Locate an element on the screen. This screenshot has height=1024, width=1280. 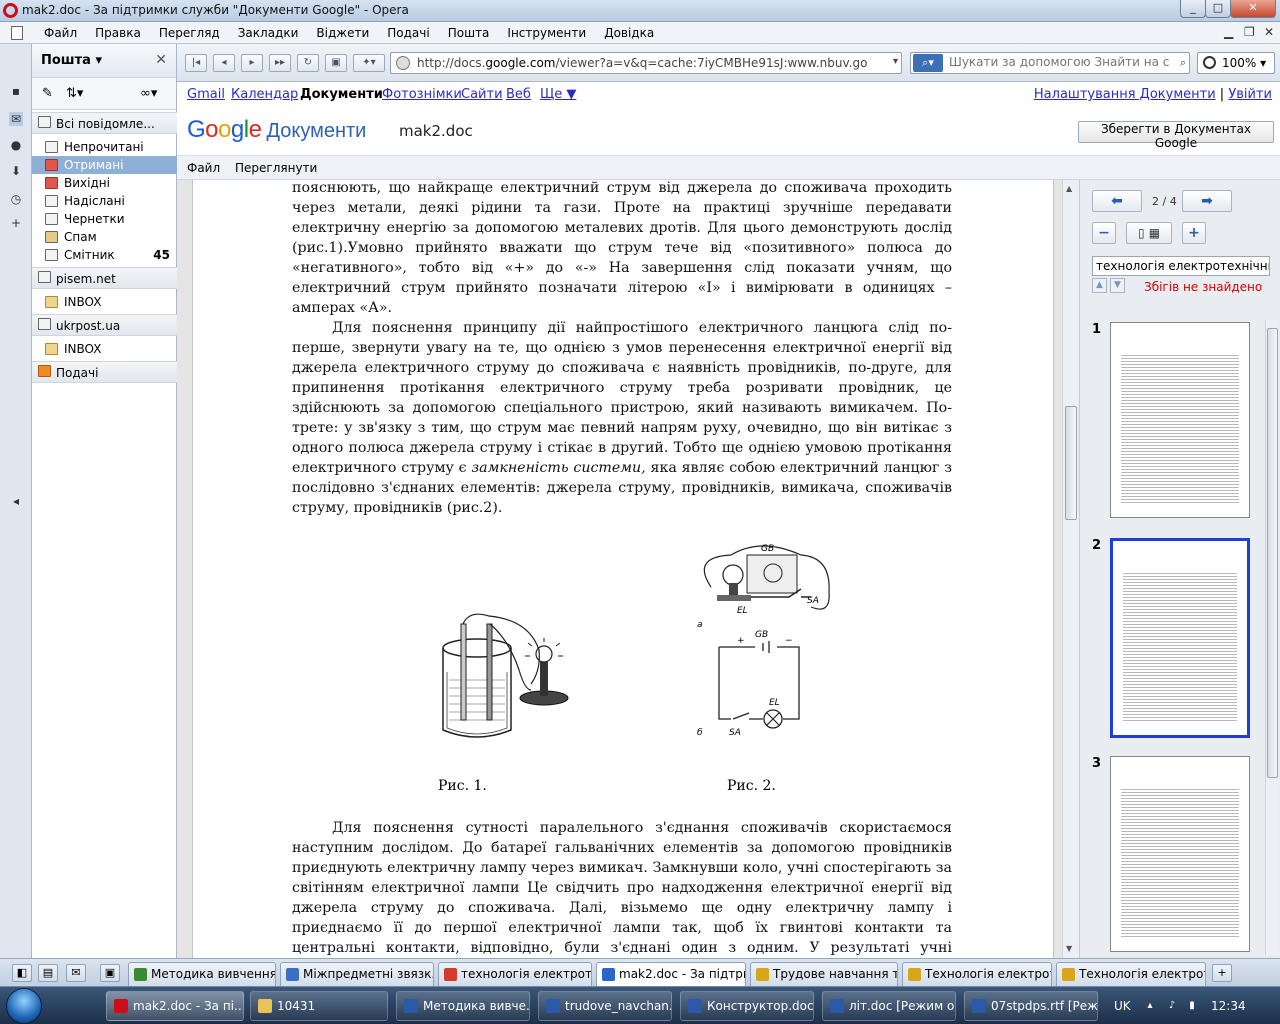
search-go-icon: ⌕ is located at coordinates (1183, 63).